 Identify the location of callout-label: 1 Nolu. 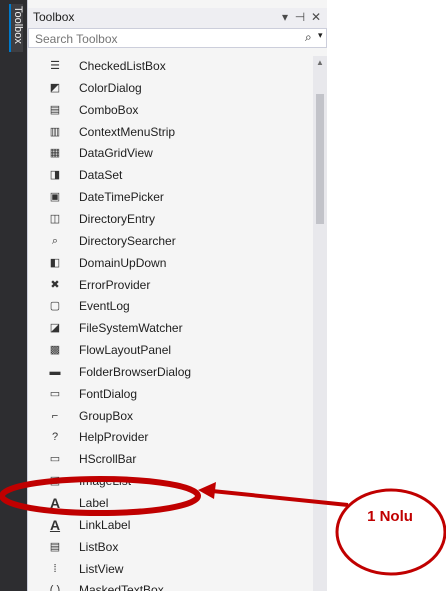
(390, 516).